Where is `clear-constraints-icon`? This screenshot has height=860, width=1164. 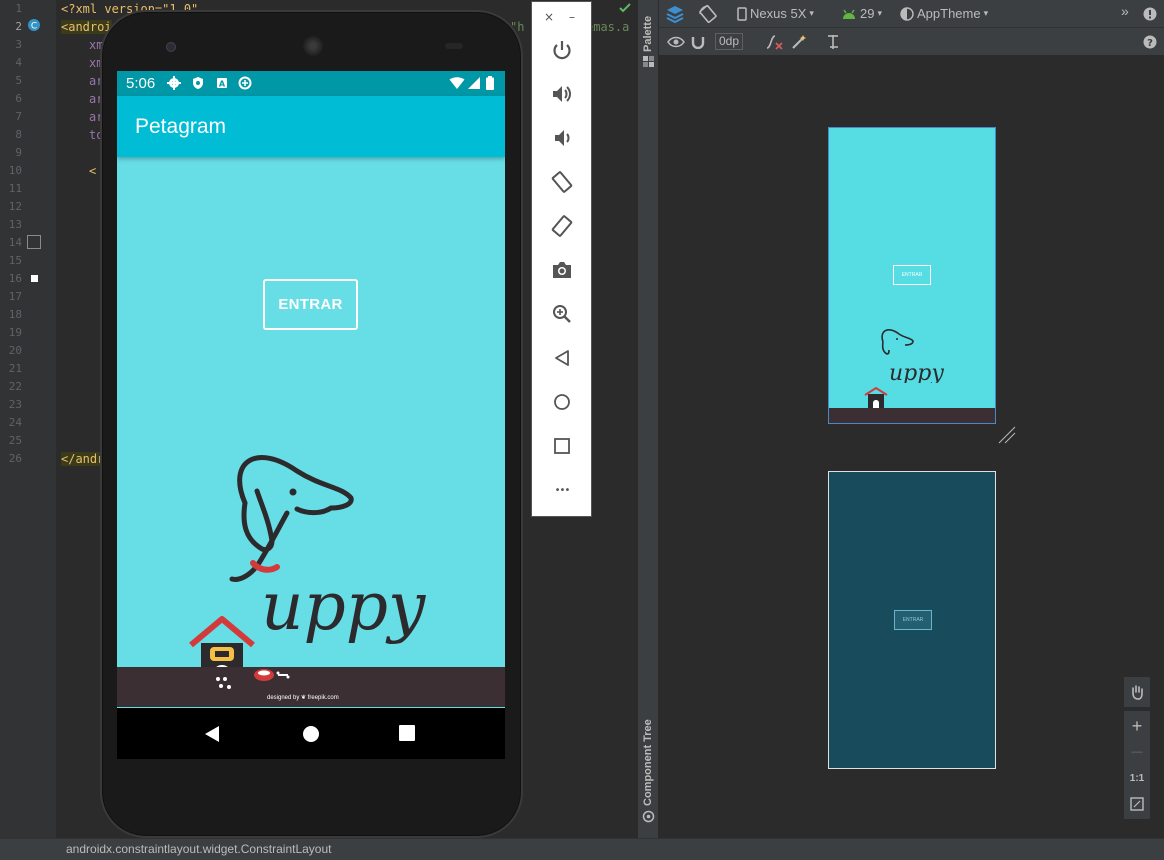 clear-constraints-icon is located at coordinates (774, 42).